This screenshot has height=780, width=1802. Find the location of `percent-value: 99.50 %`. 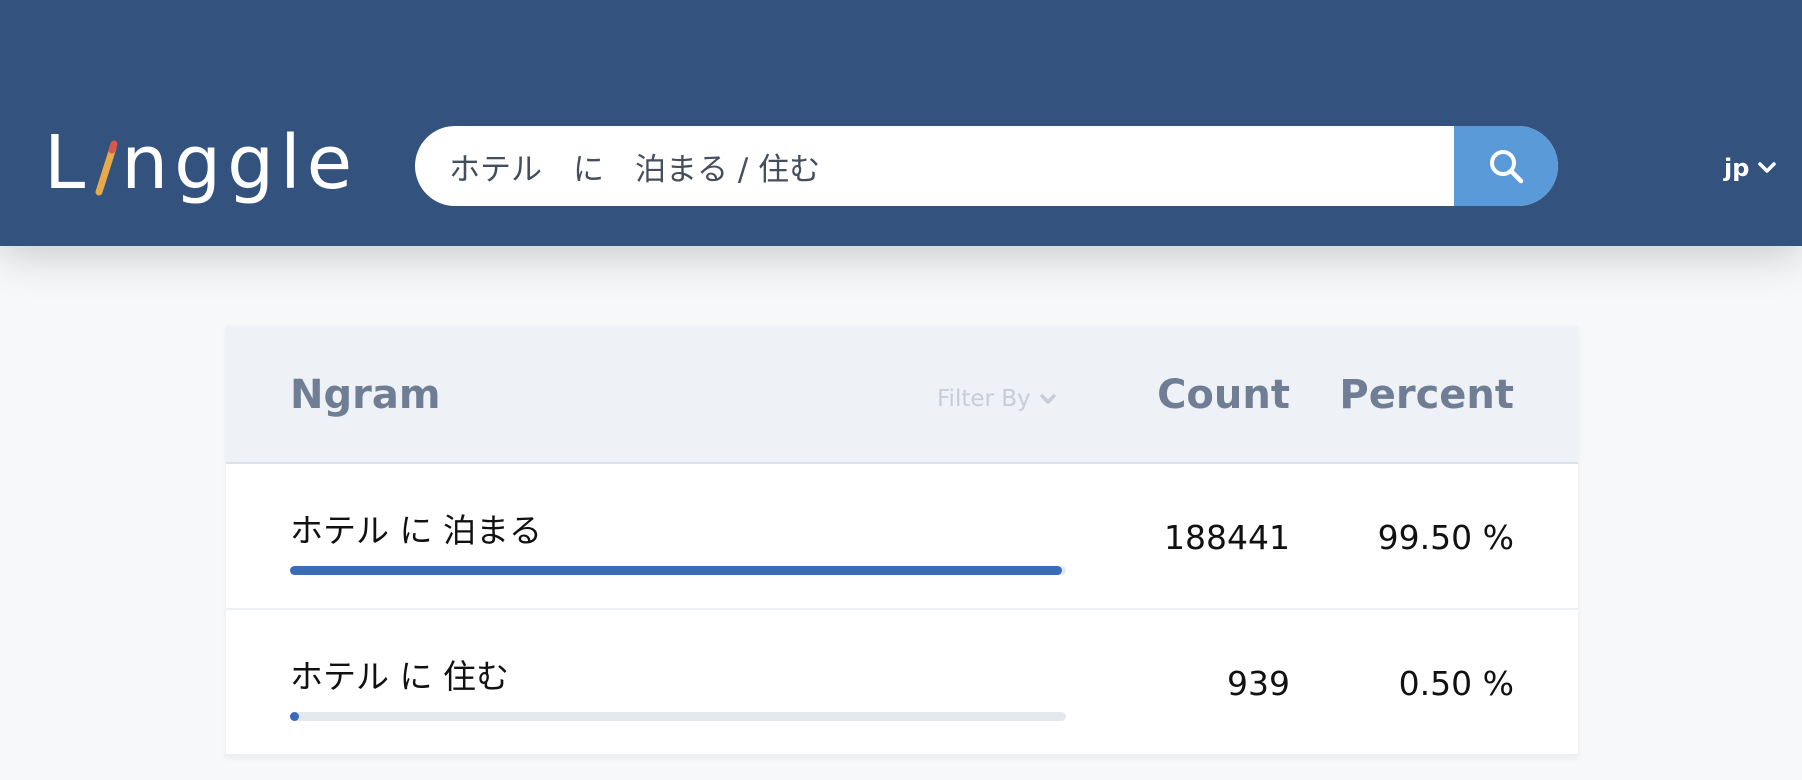

percent-value: 99.50 % is located at coordinates (1445, 537).